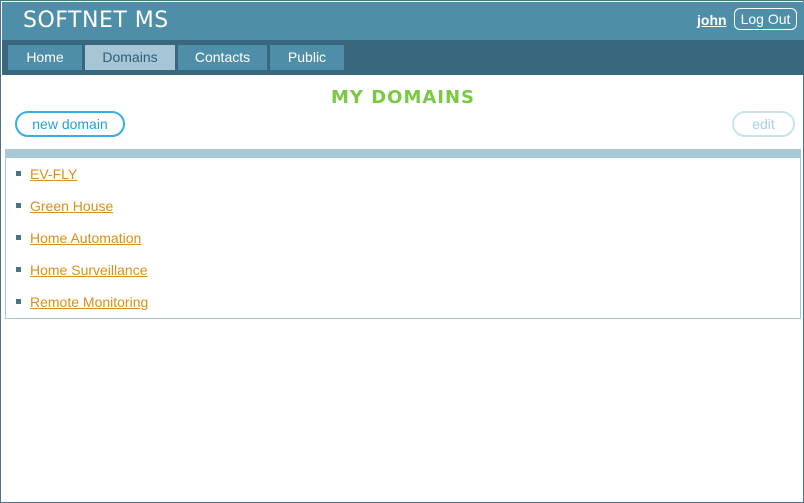 The width and height of the screenshot is (804, 503). I want to click on tab-domains: Domains, so click(130, 57).